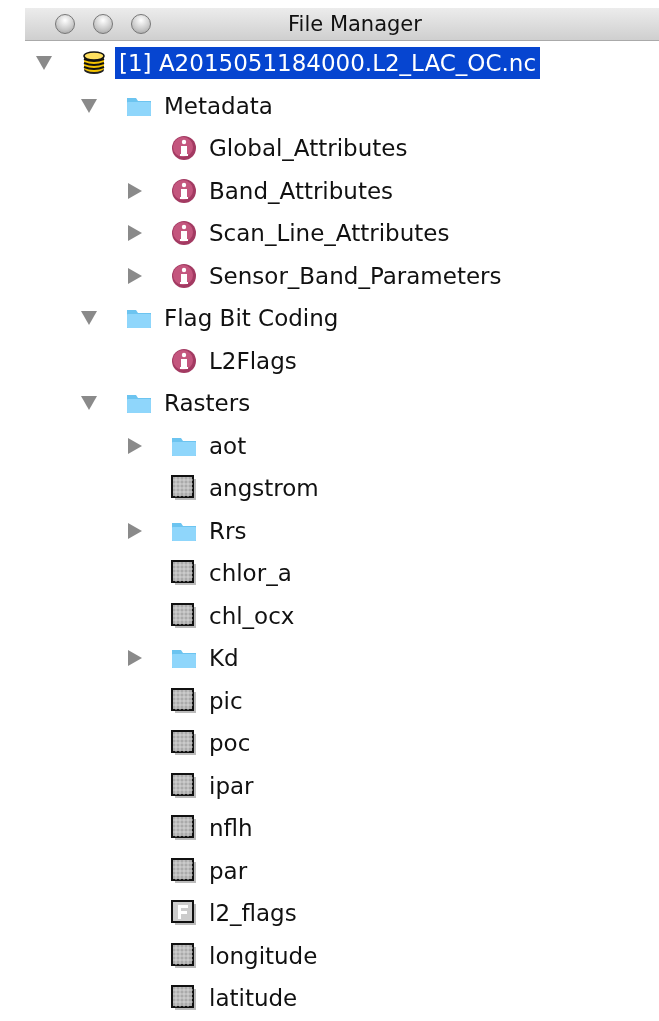  What do you see at coordinates (65, 24) in the screenshot?
I see `close-button` at bounding box center [65, 24].